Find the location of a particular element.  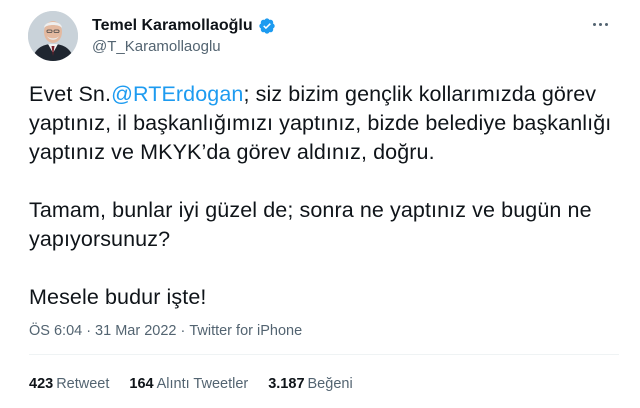

tweet-paragraph-3: Mesele budur işte! is located at coordinates (118, 297).